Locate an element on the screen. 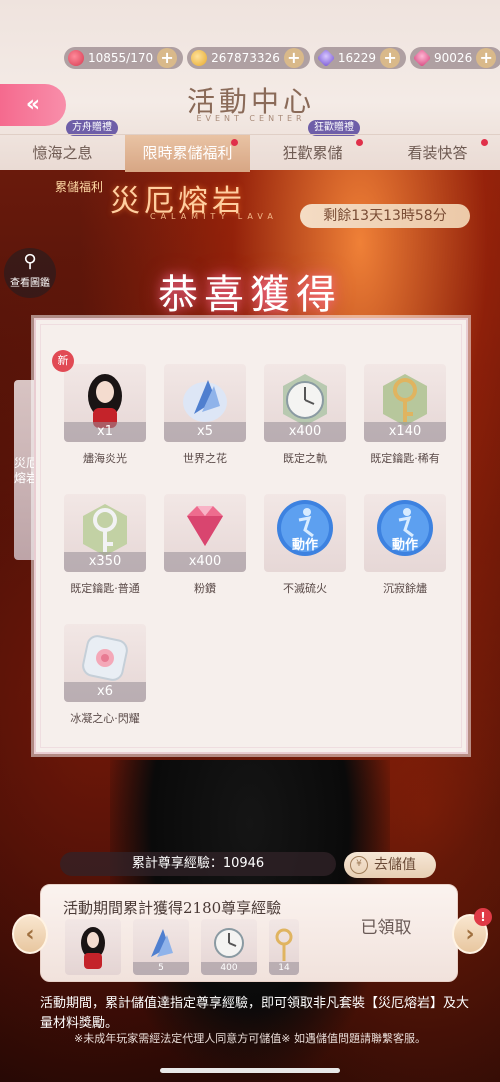  reward-item: x400 粉鑽 is located at coordinates (205, 545).